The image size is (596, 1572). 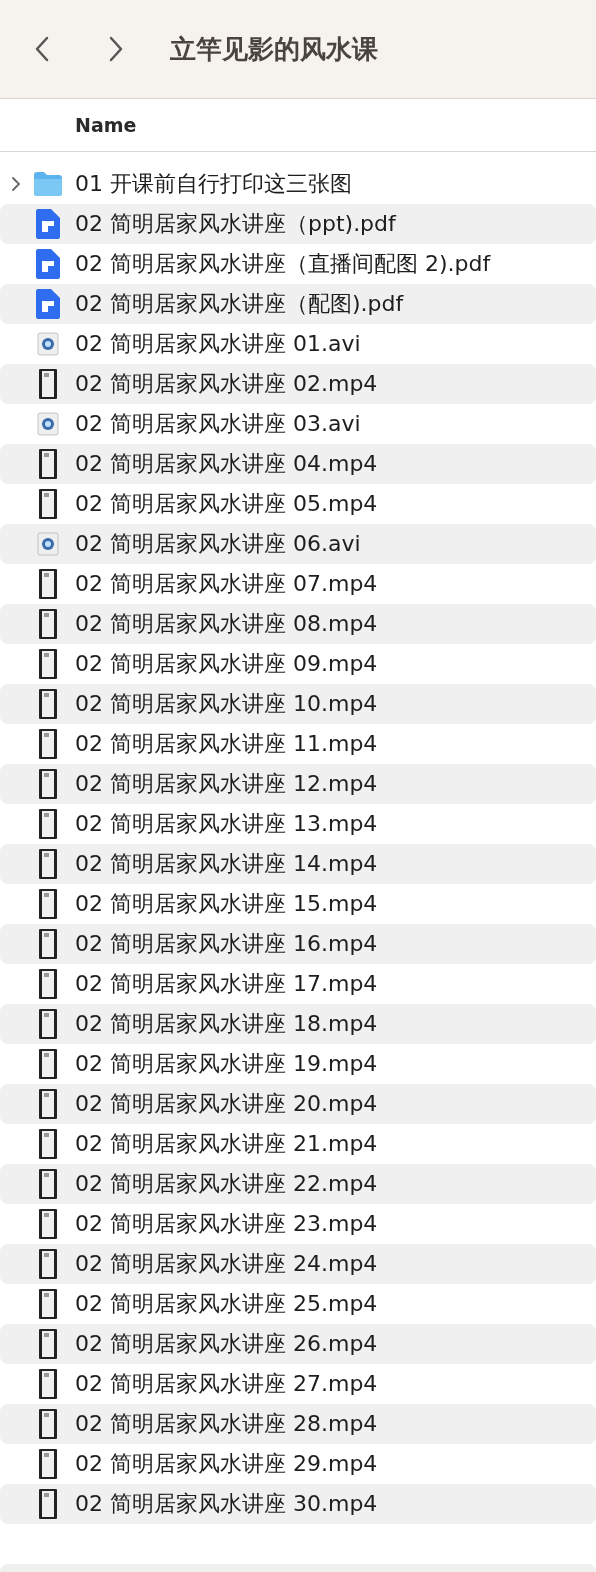 What do you see at coordinates (226, 704) in the screenshot?
I see `file-name: 02 简明居家风水讲座 10.mp4` at bounding box center [226, 704].